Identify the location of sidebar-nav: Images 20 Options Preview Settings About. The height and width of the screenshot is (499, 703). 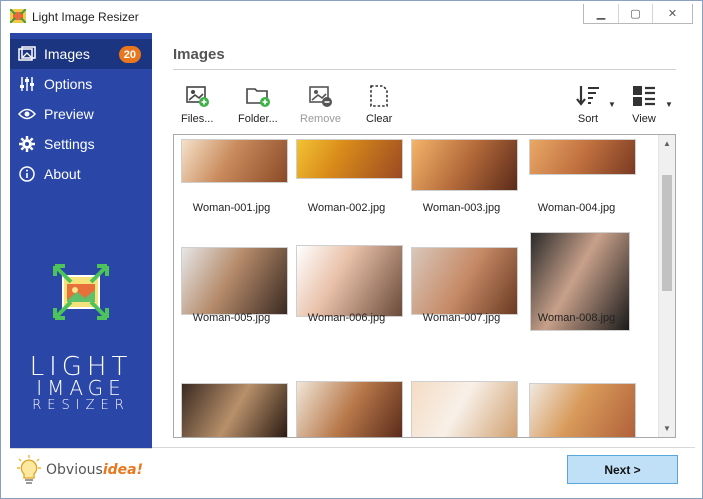
(81, 114).